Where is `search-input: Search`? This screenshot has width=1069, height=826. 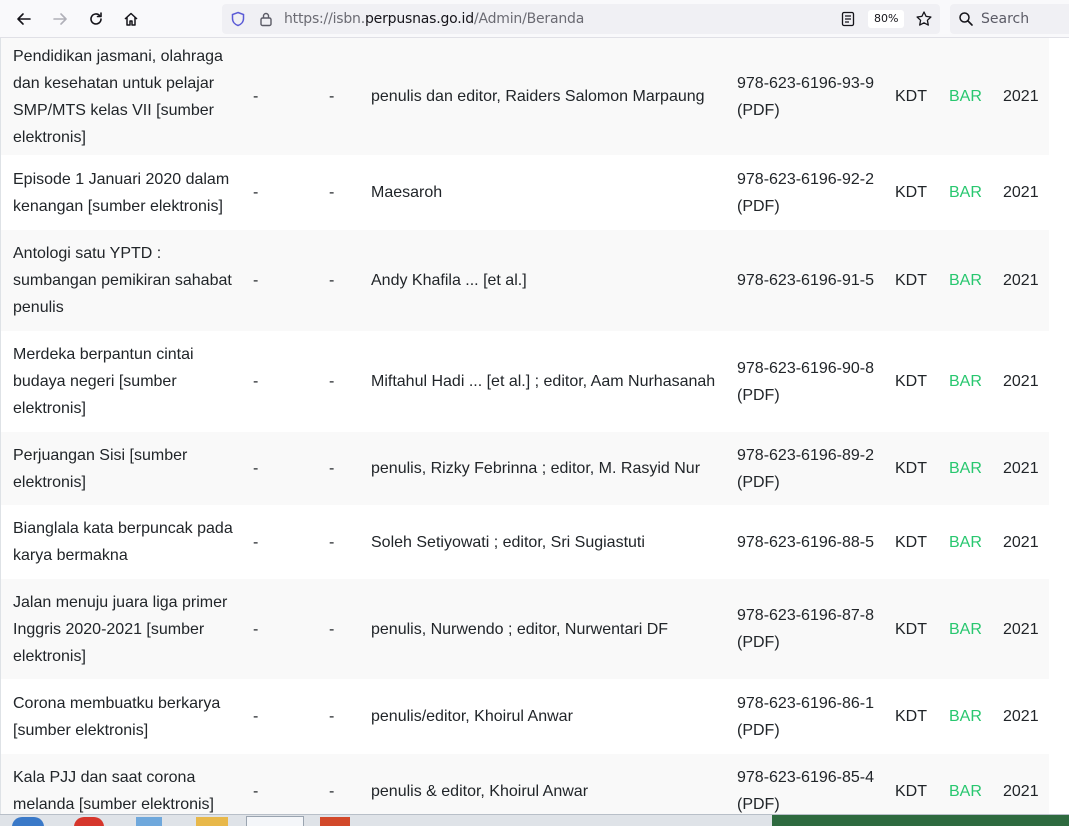
search-input: Search is located at coordinates (1005, 19).